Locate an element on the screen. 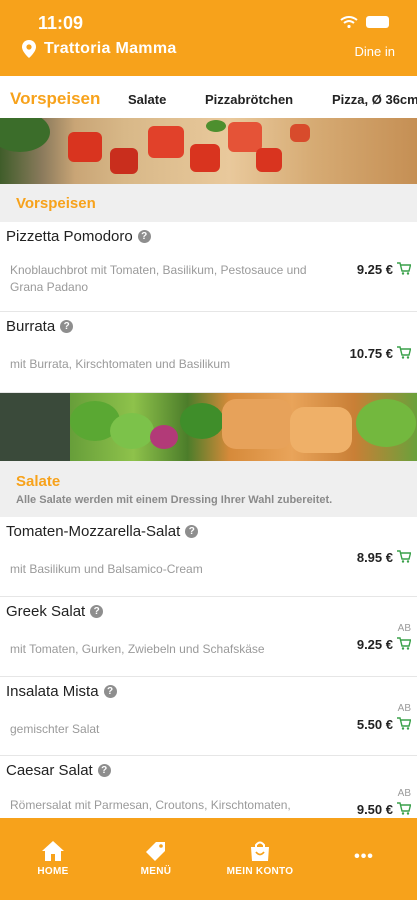 The height and width of the screenshot is (900, 417). tag-icon is located at coordinates (155, 851).